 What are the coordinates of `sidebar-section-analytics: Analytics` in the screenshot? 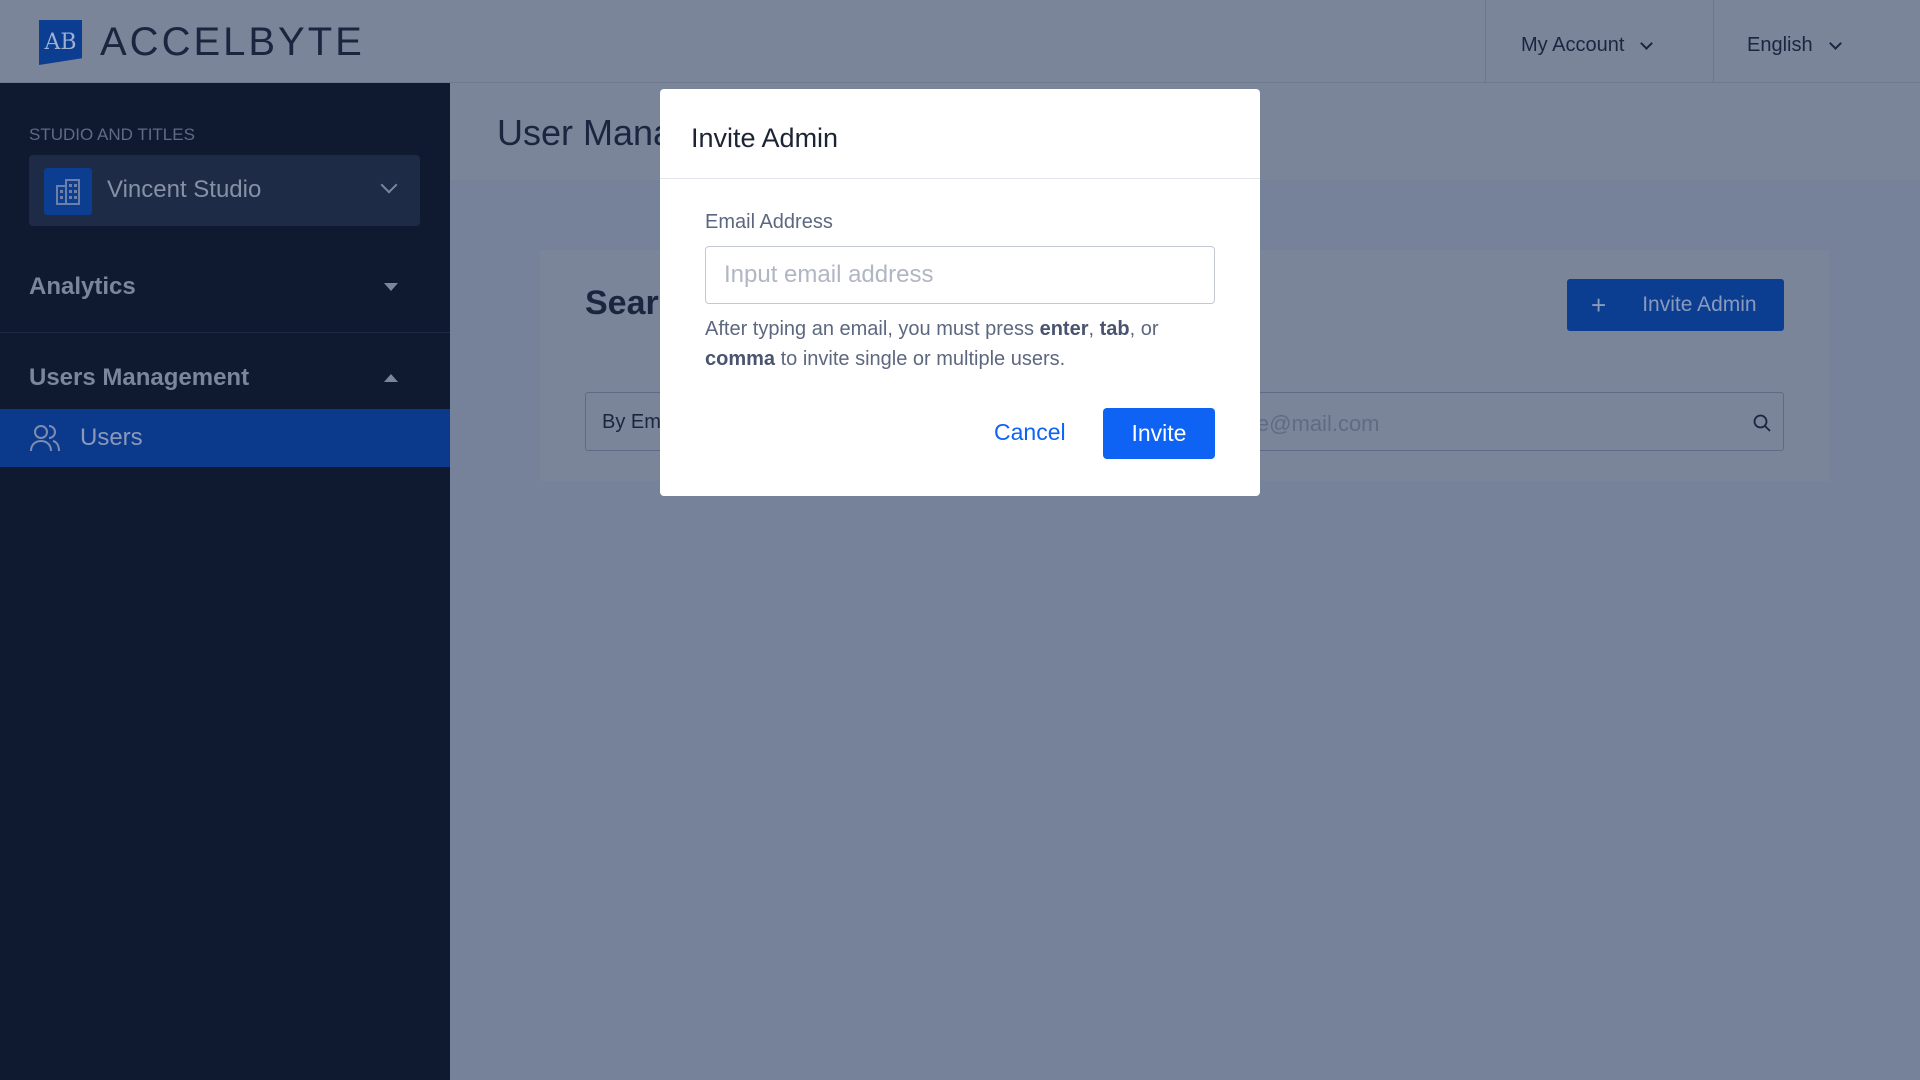 It's located at (82, 287).